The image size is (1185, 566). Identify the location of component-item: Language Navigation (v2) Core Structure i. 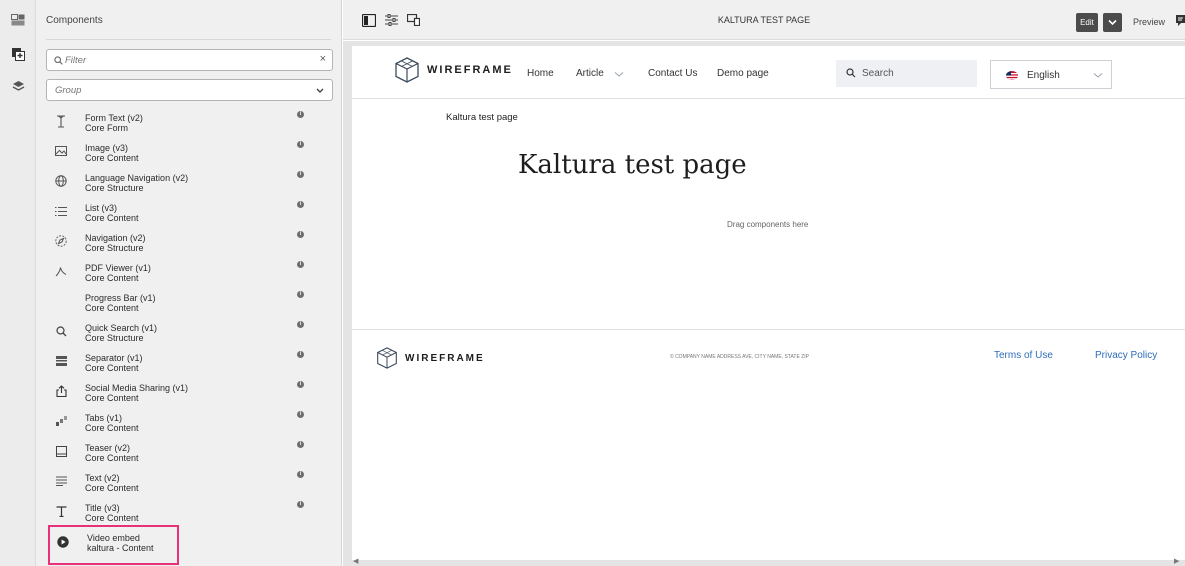
(186, 183).